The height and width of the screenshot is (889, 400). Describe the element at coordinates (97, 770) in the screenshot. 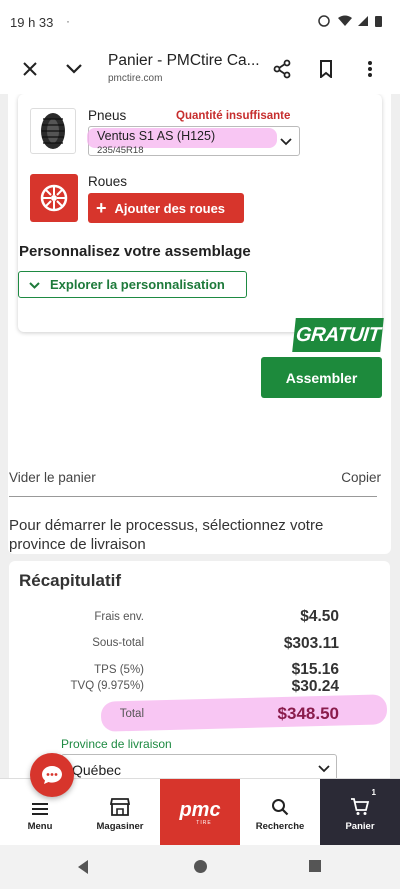

I see `province-value: Québec` at that location.